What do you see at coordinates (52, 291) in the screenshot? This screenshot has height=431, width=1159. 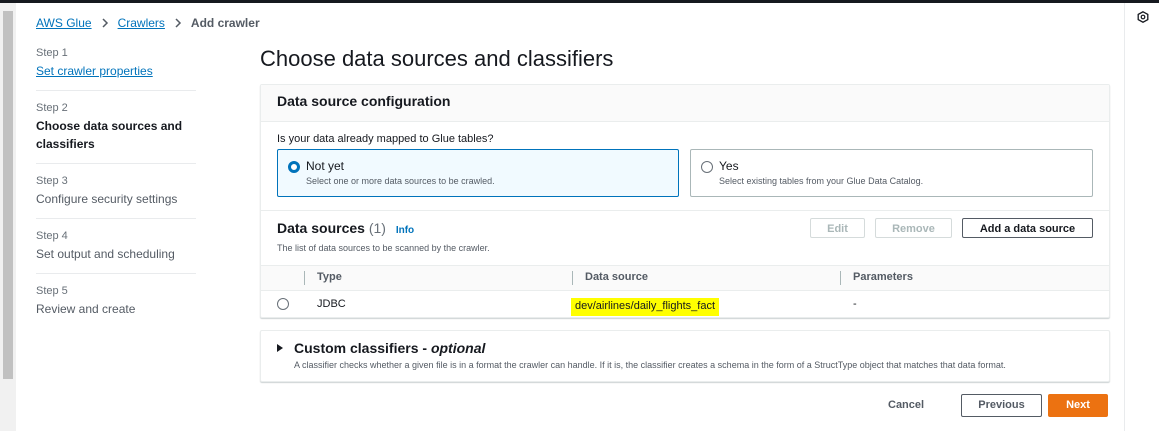 I see `step-number: Step 5` at bounding box center [52, 291].